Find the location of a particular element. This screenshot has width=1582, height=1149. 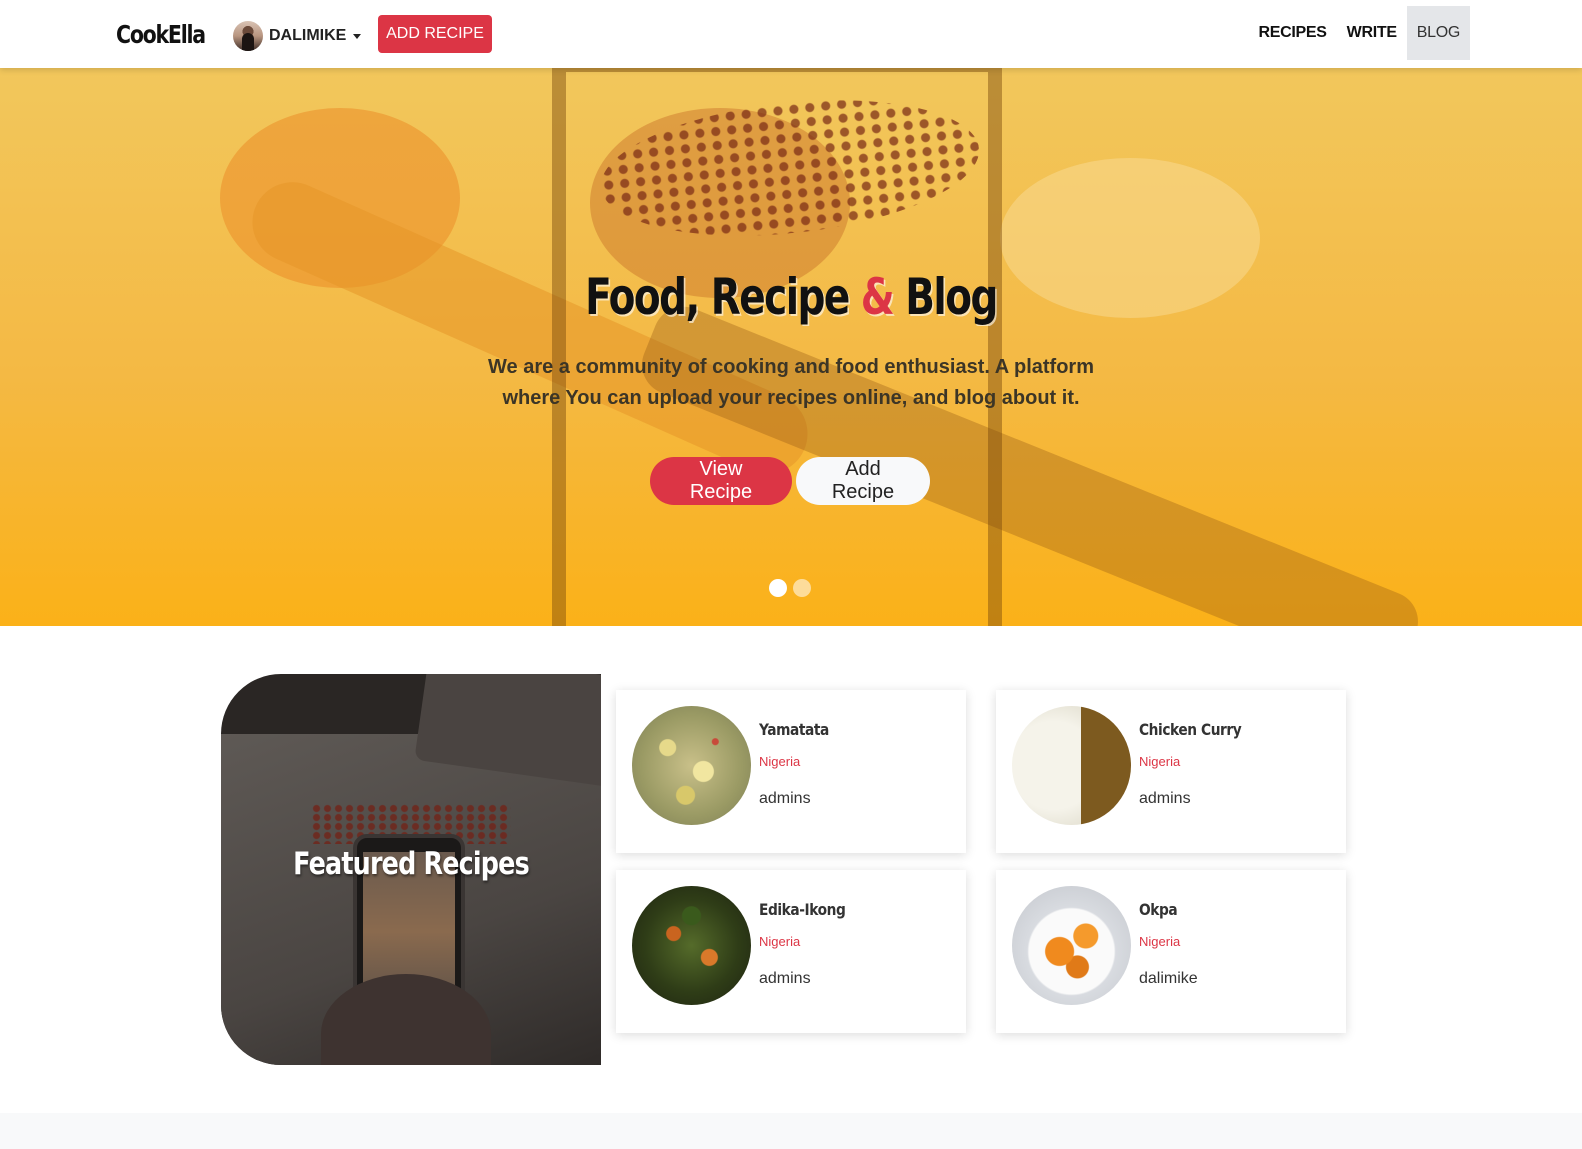

hero-buttons: View Recipe Add Recipe is located at coordinates (790, 481).